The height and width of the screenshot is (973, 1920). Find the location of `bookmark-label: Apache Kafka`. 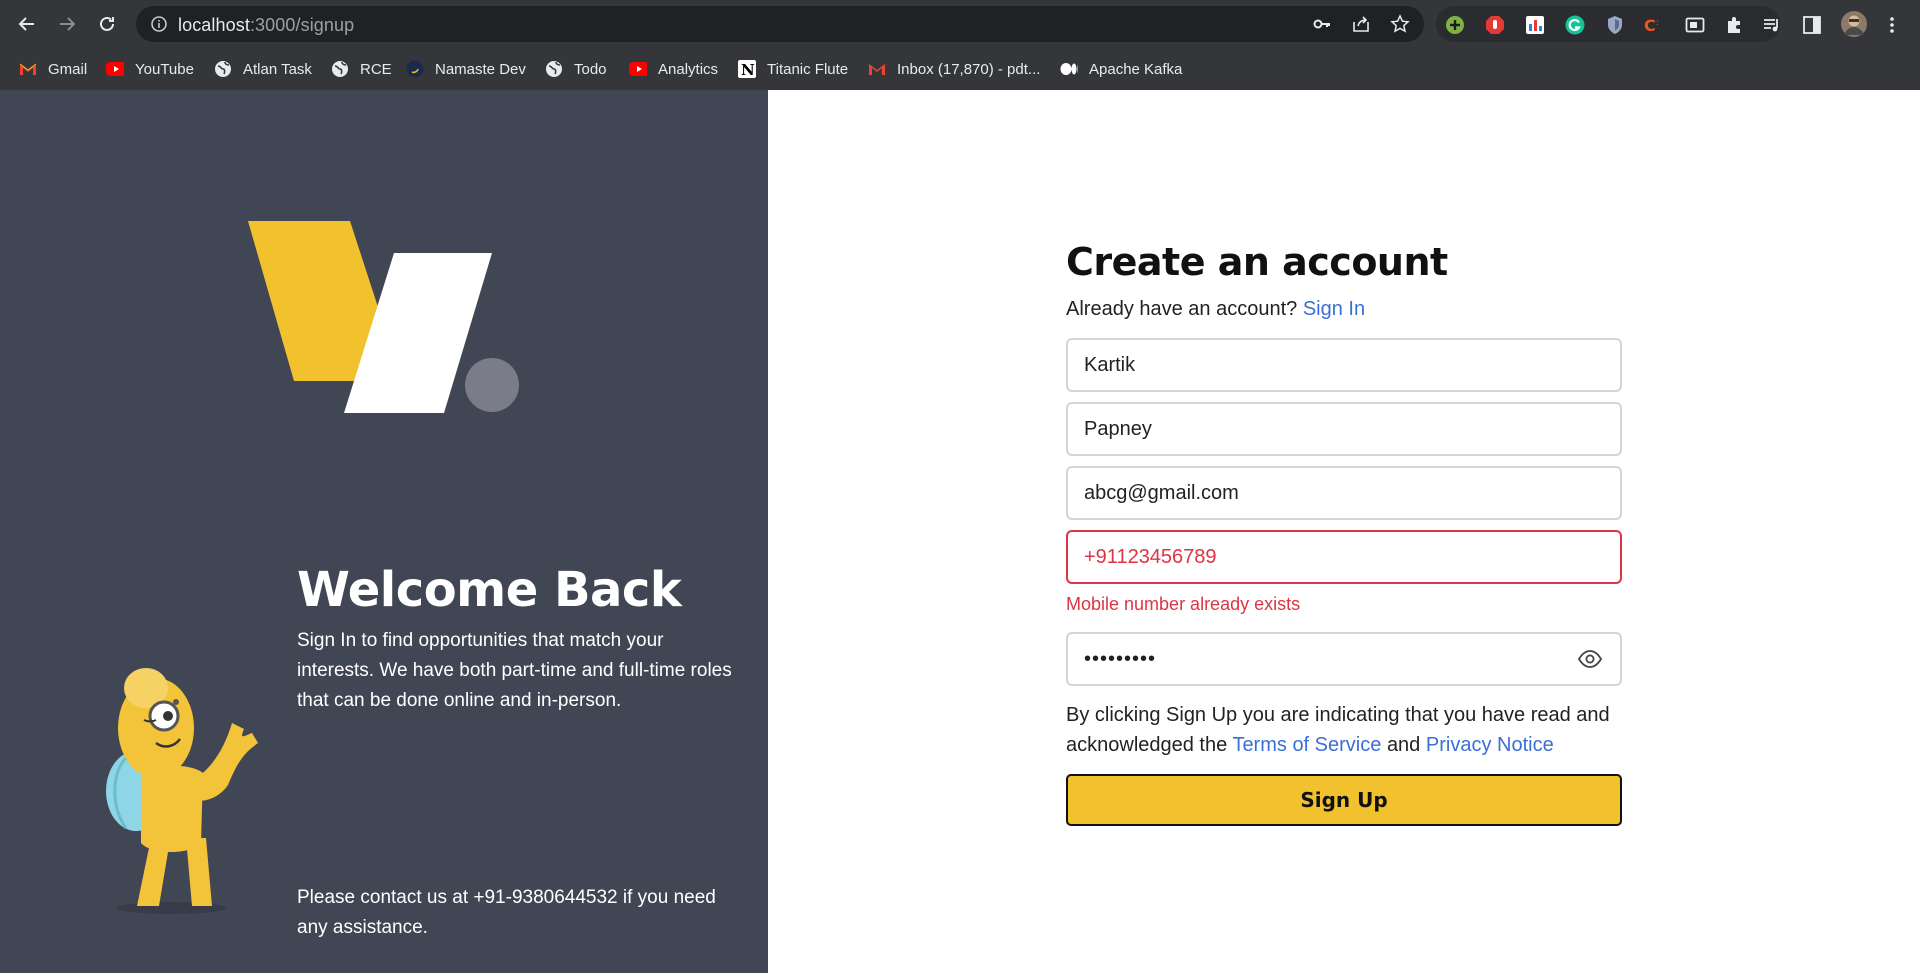

bookmark-label: Apache Kafka is located at coordinates (1136, 69).